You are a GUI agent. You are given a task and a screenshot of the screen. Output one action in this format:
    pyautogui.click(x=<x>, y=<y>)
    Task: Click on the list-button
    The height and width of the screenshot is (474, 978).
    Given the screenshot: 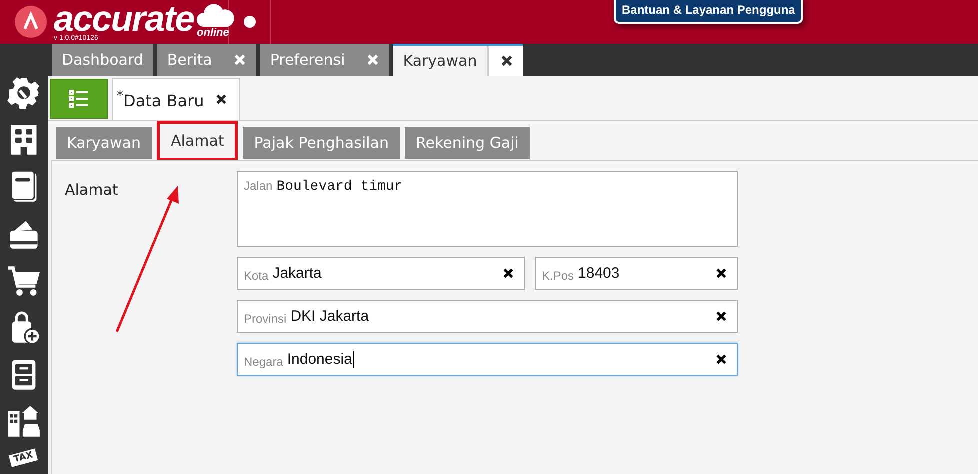 What is the action you would take?
    pyautogui.click(x=79, y=99)
    